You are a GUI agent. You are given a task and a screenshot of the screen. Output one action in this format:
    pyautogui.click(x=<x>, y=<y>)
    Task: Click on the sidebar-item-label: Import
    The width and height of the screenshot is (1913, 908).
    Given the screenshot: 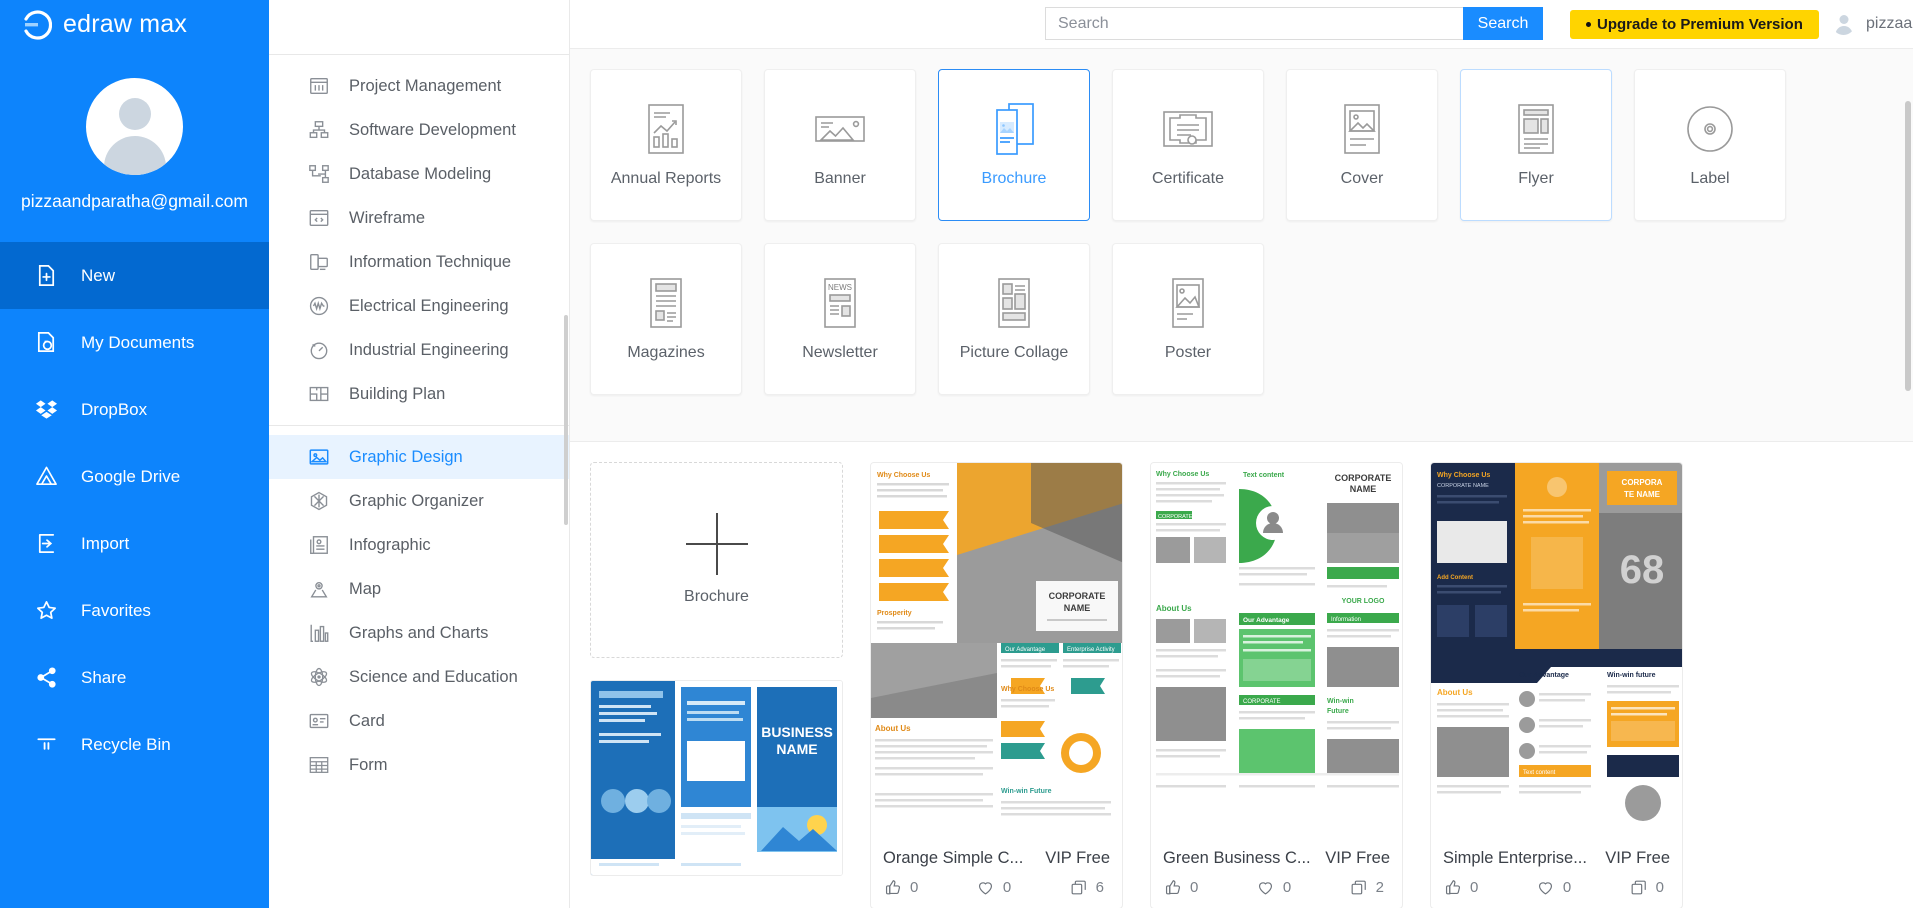 What is the action you would take?
    pyautogui.click(x=105, y=543)
    